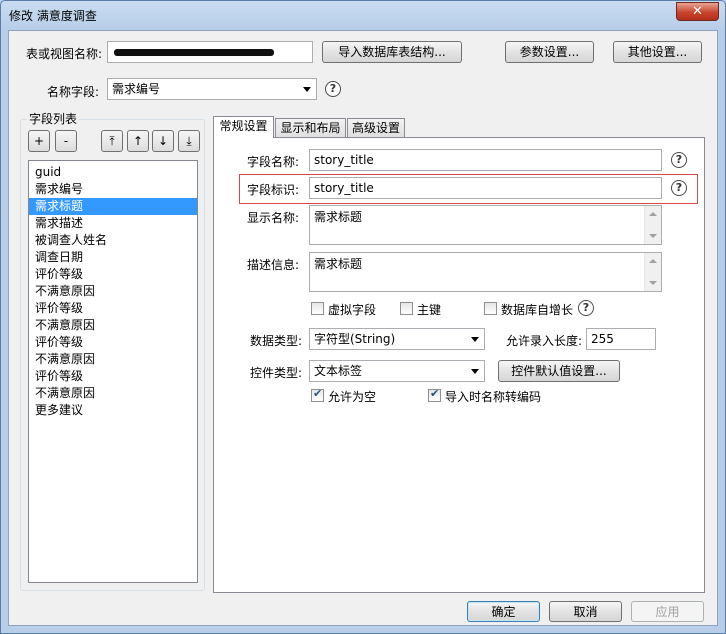 The width and height of the screenshot is (726, 634). Describe the element at coordinates (113, 189) in the screenshot. I see `field-list-item: 需求编号` at that location.